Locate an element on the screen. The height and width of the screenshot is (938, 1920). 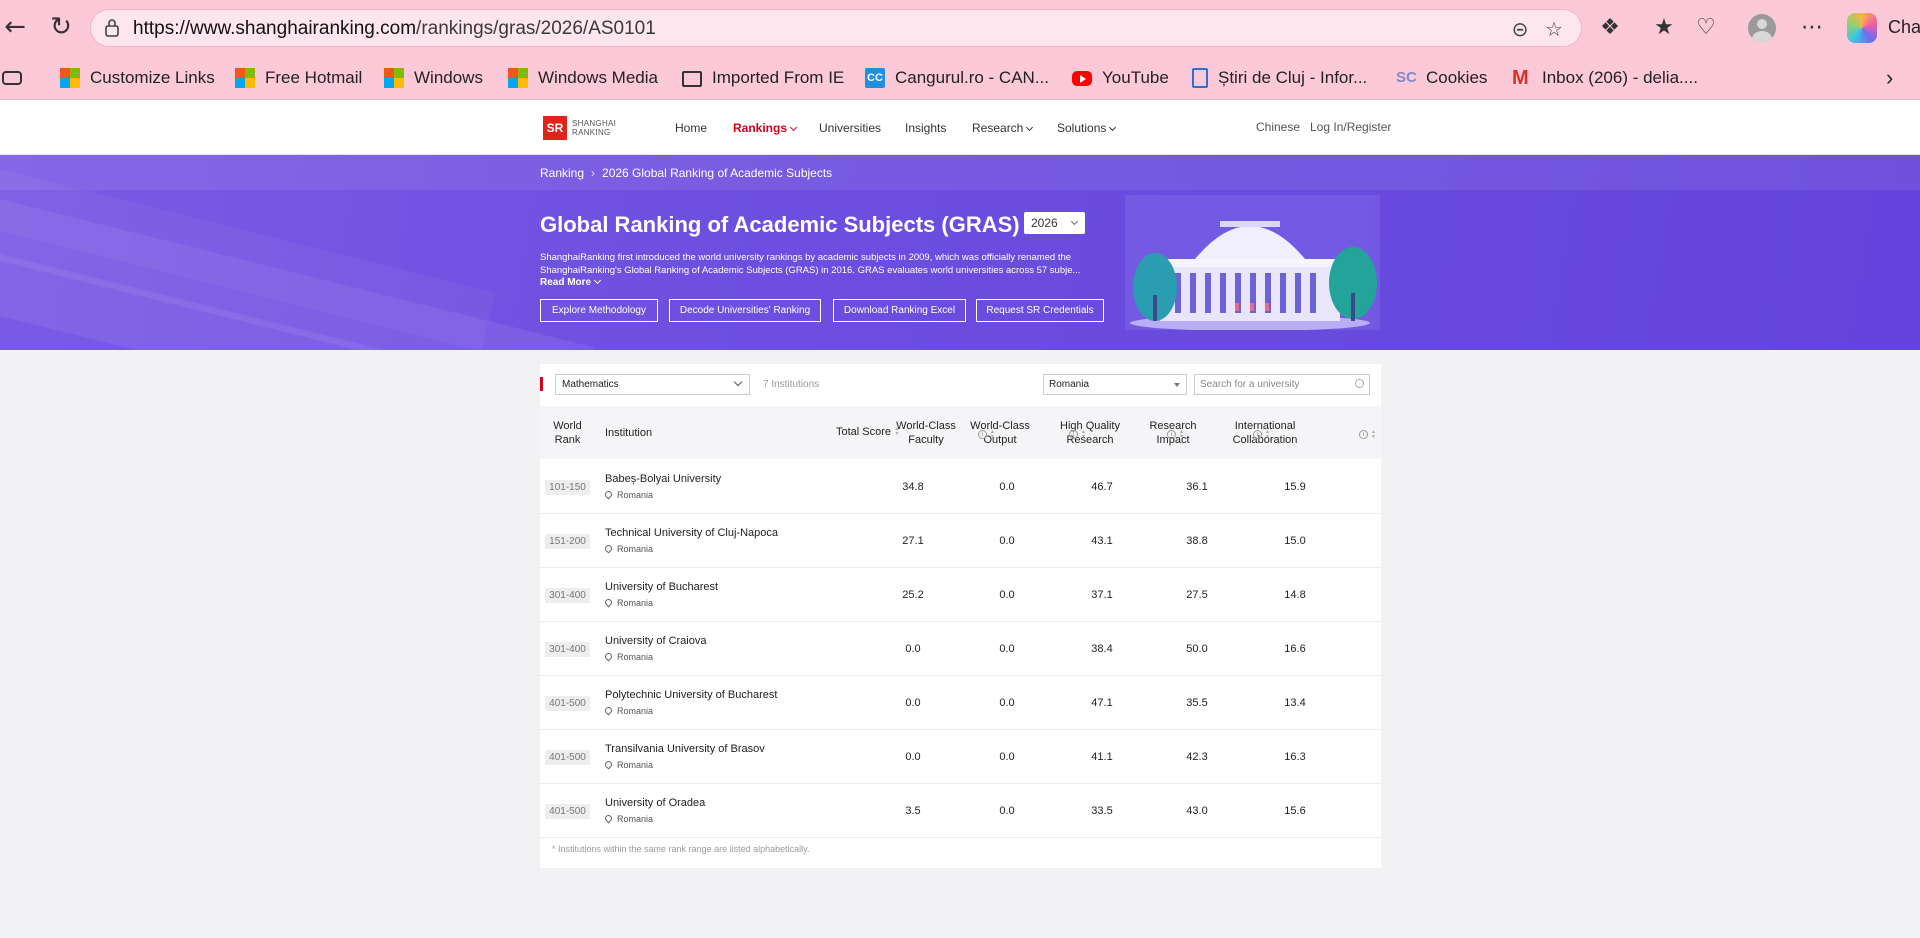
nav-insights: Insights is located at coordinates (925, 128).